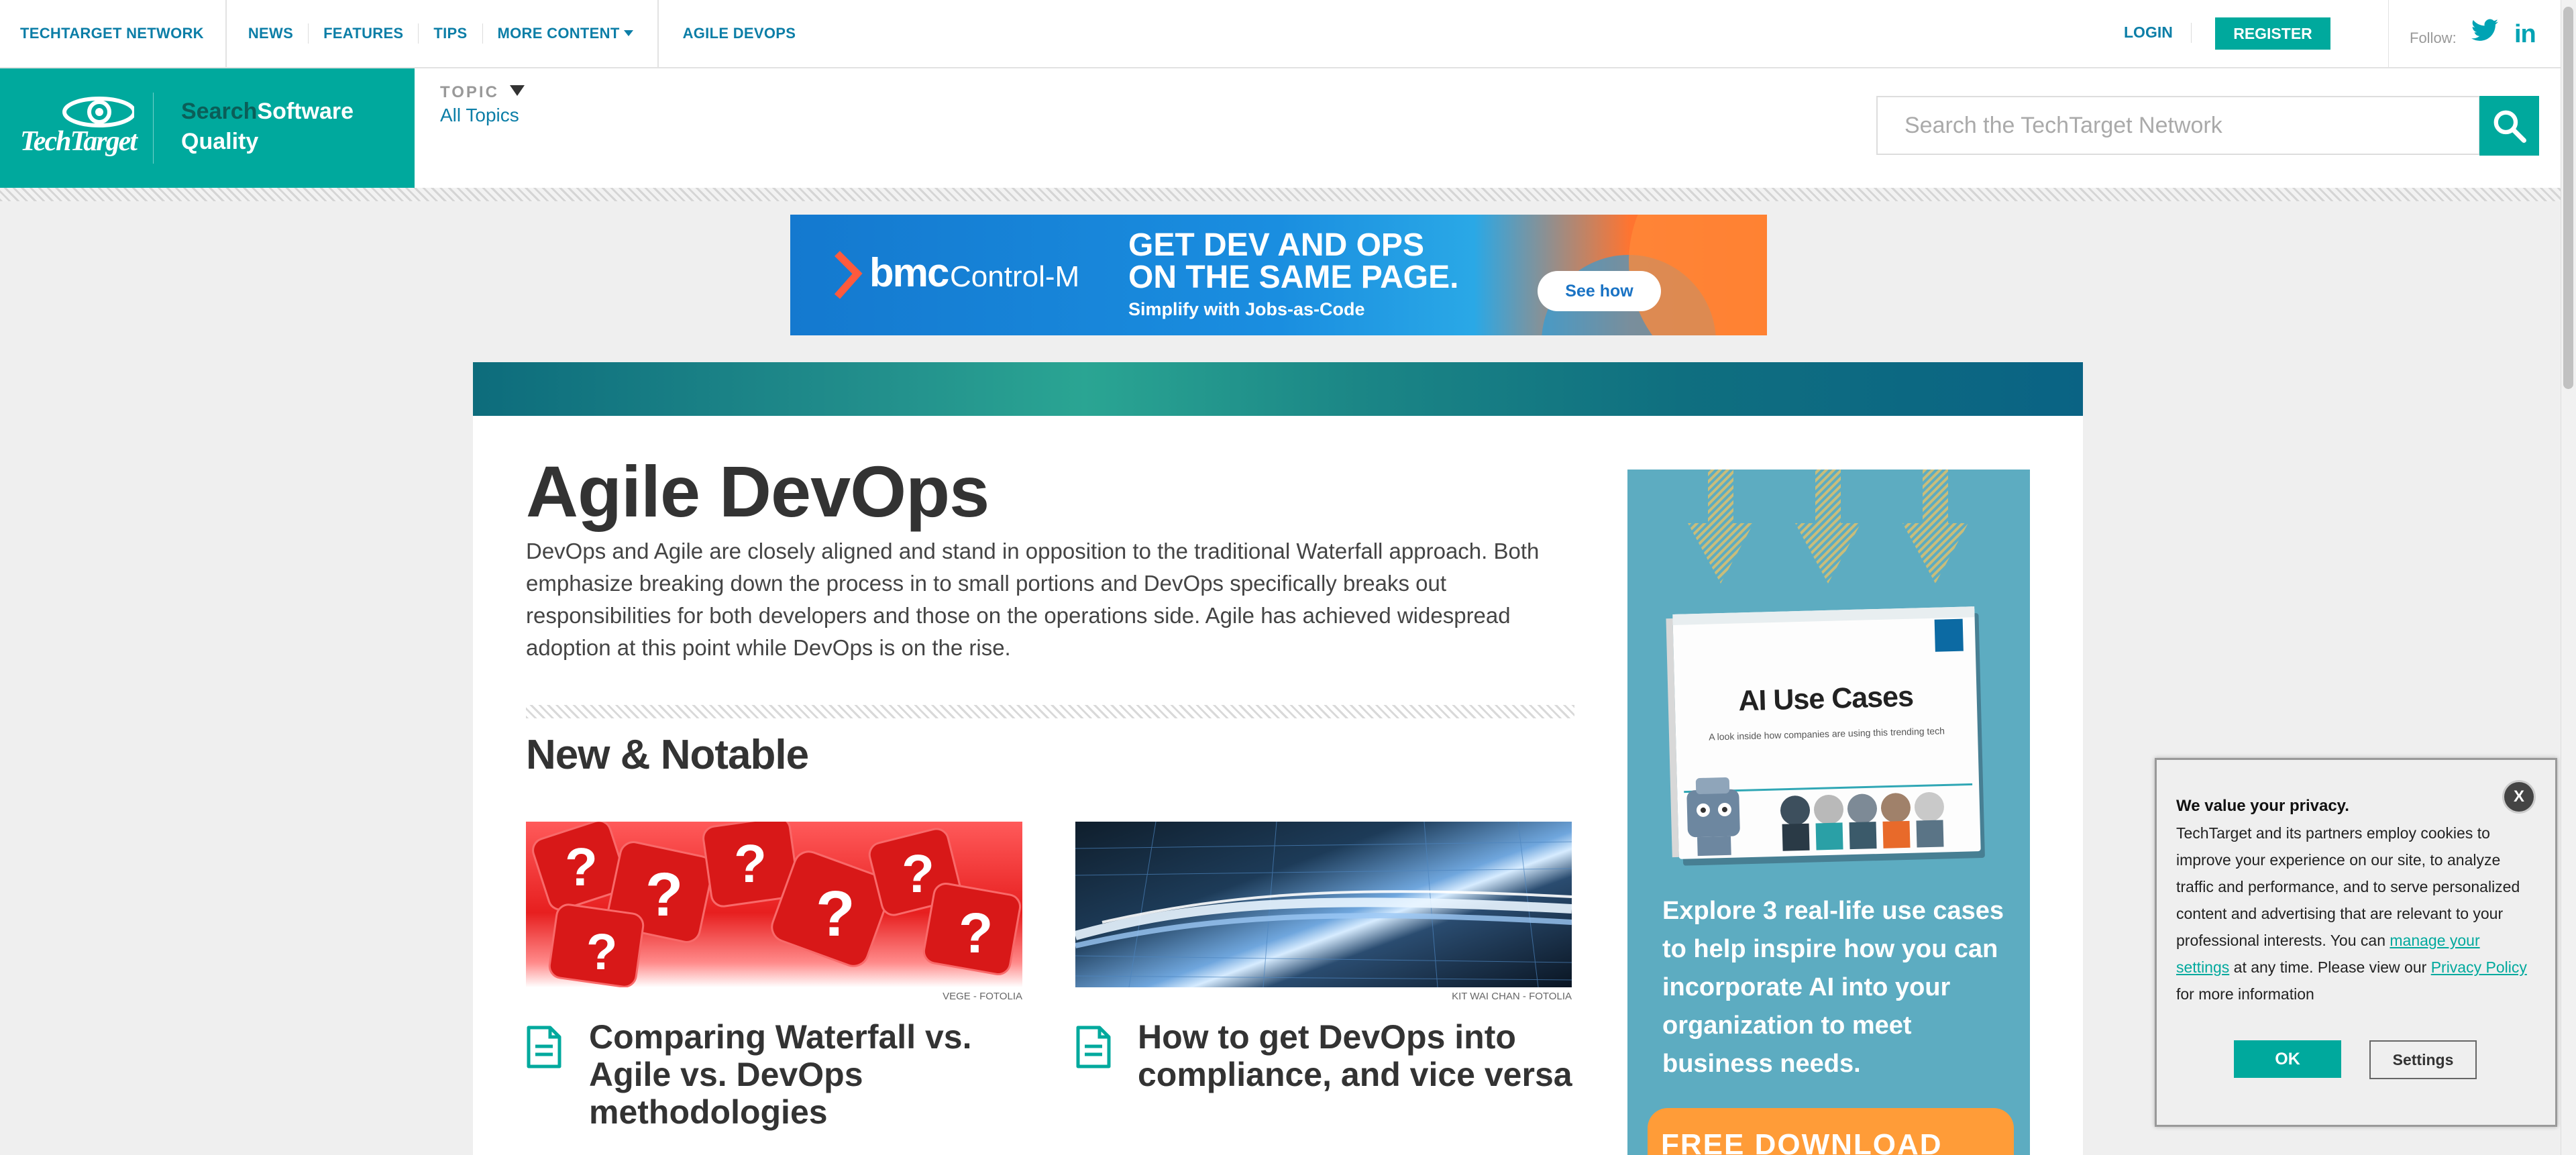 The width and height of the screenshot is (2576, 1155). I want to click on settings-button: Settings, so click(2423, 1060).